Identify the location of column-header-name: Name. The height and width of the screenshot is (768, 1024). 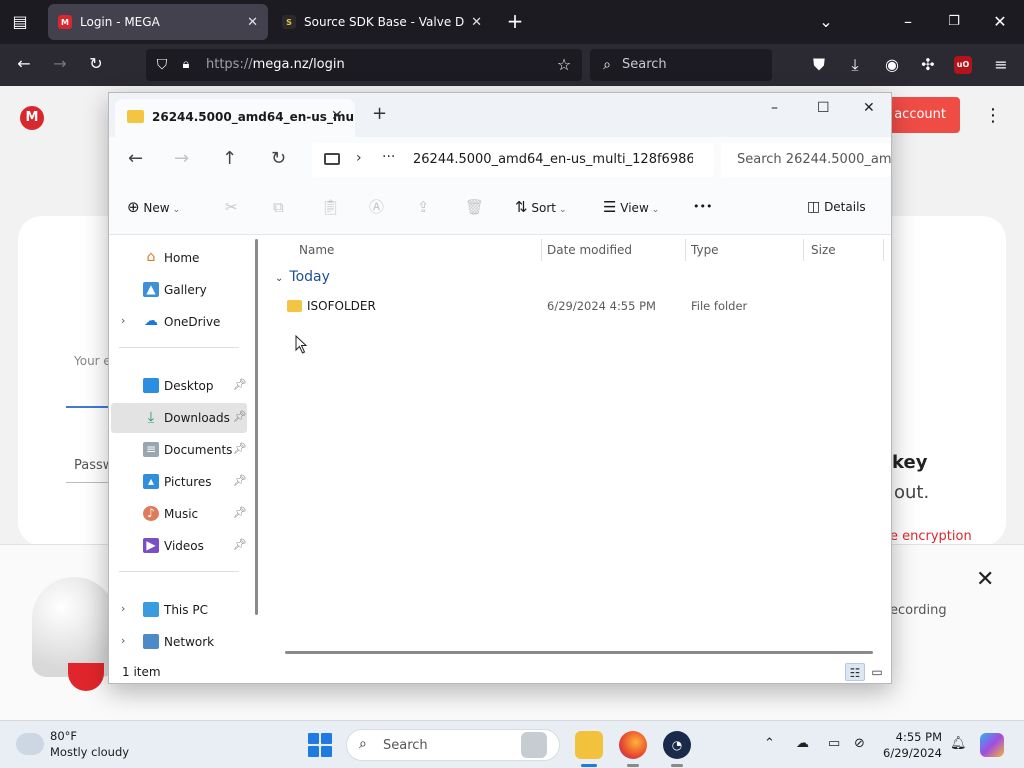
(316, 250).